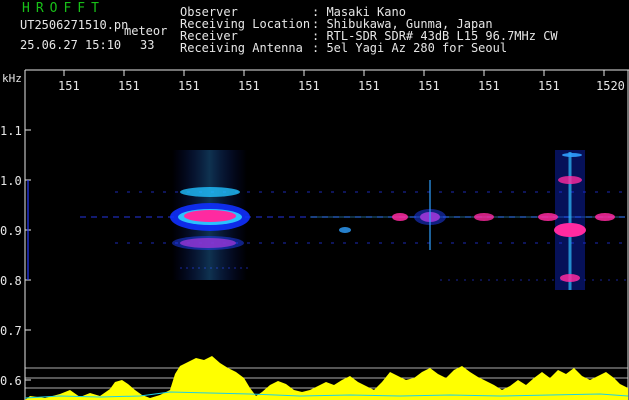 This screenshot has height=400, width=629. I want to click on echo-cluster-right, so click(576, 220).